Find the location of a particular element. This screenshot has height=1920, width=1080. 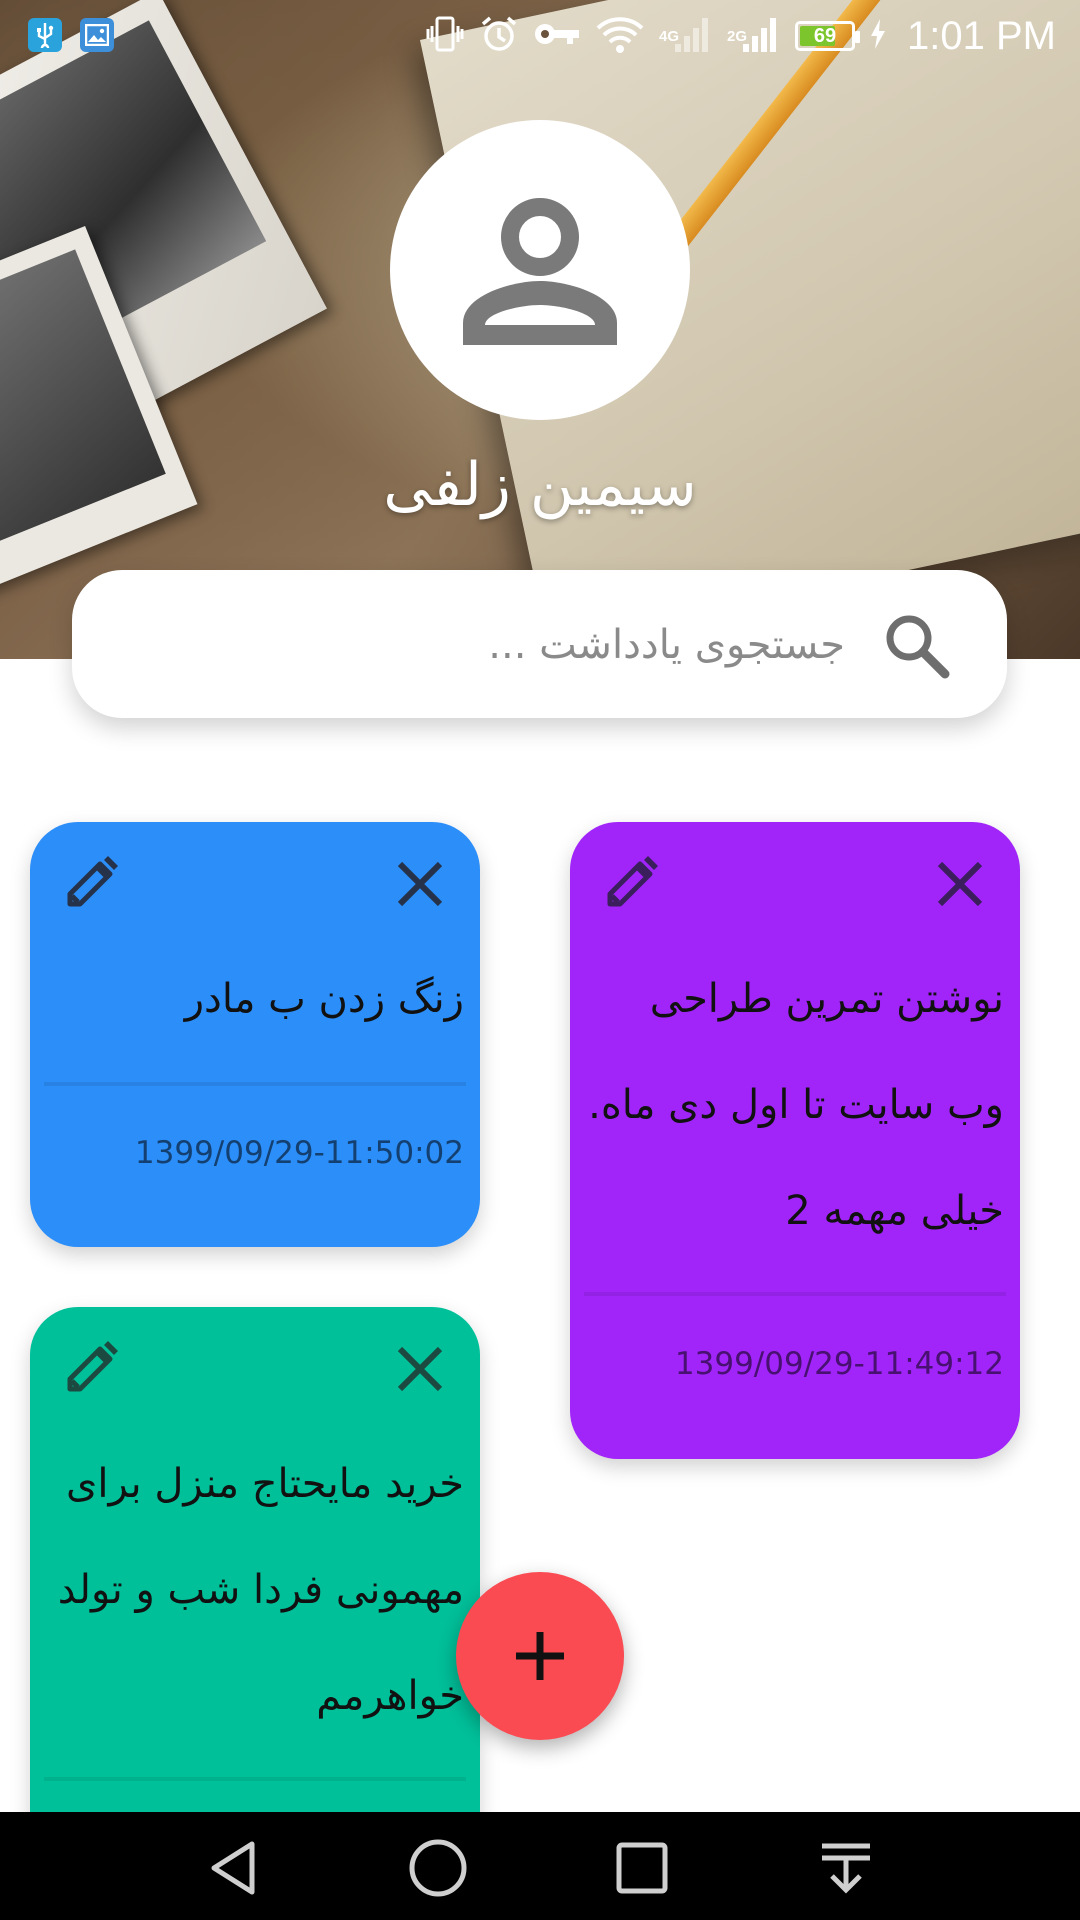

person-icon is located at coordinates (540, 271).